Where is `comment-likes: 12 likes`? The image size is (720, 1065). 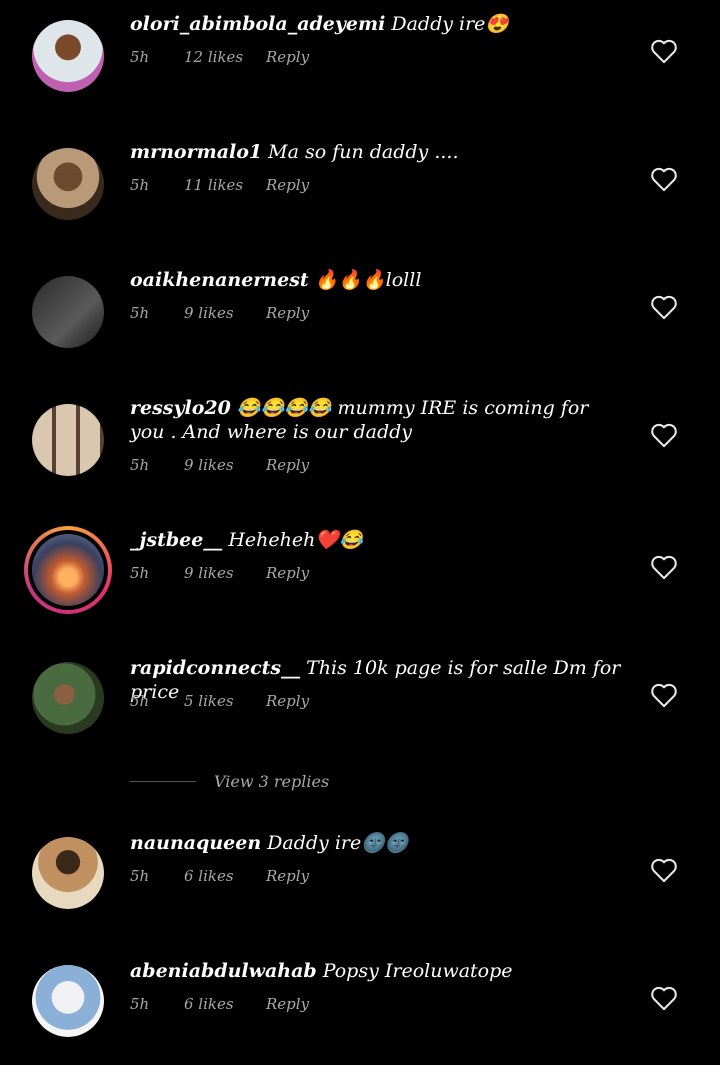 comment-likes: 12 likes is located at coordinates (225, 57).